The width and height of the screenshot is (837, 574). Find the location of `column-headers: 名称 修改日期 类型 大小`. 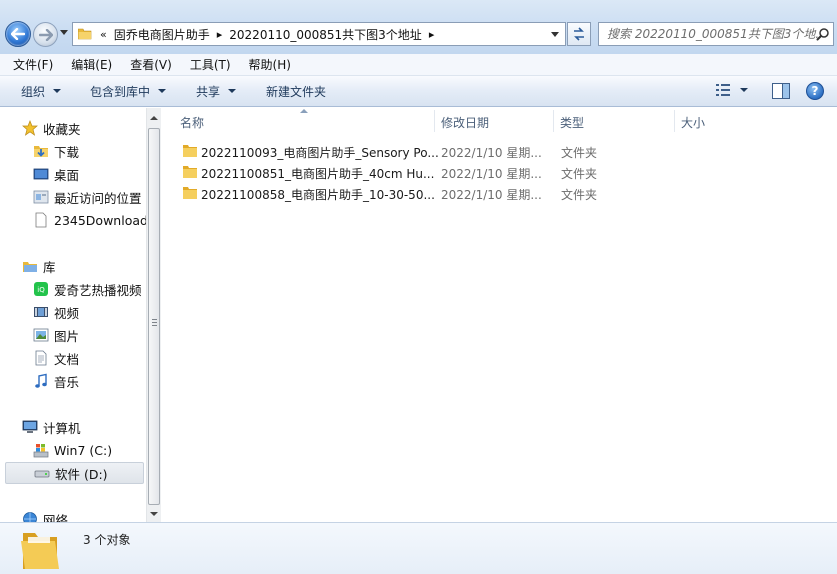

column-headers: 名称 修改日期 类型 大小 is located at coordinates (499, 121).